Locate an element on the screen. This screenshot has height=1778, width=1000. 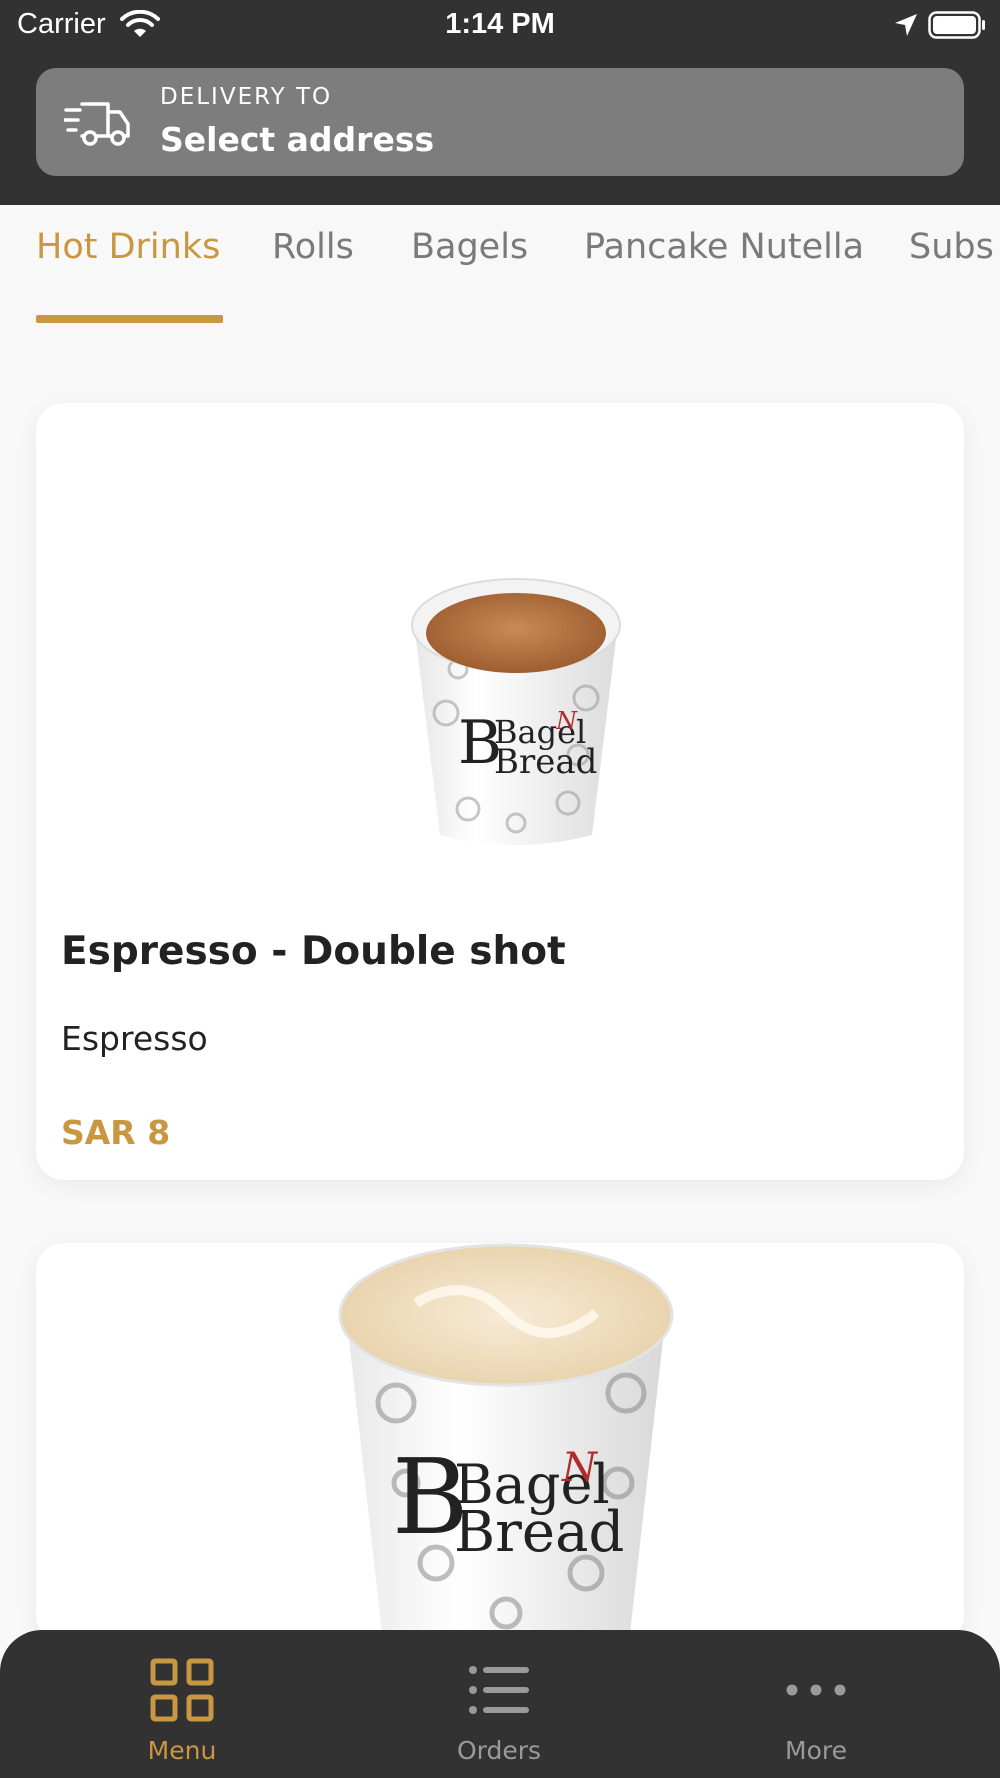
active-tab-indicator is located at coordinates (129, 319).